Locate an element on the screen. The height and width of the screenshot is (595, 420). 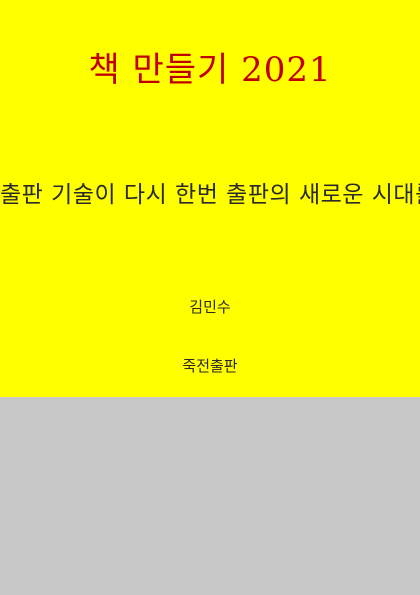
book-subtitle: 출판 기술이 다시 한번 출판의 새로운 시대를 연다 is located at coordinates (210, 195).